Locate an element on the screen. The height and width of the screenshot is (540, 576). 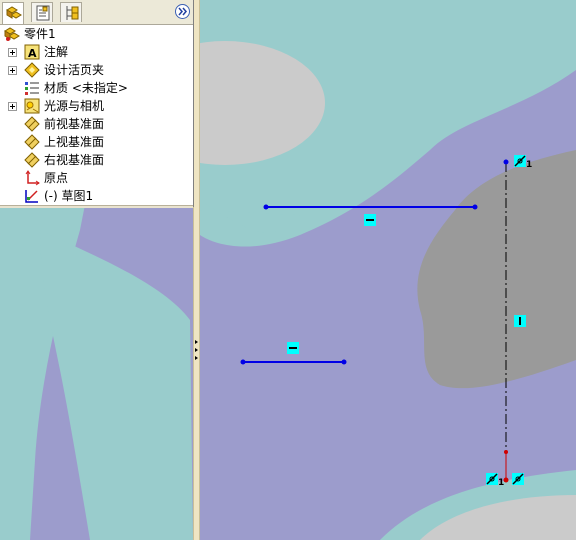
tree-item-label: 右视基准面 is located at coordinates (74, 160).